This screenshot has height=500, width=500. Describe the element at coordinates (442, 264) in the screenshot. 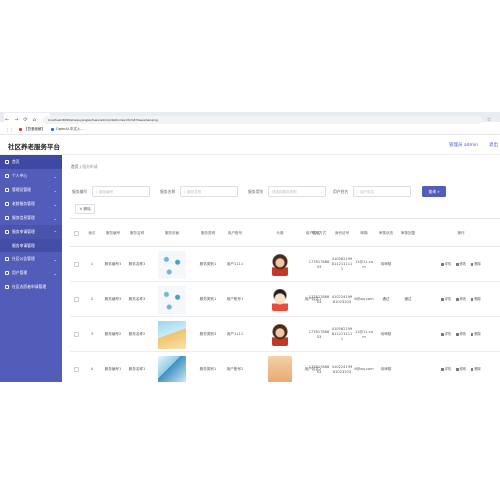

I see `detail-icon` at that location.